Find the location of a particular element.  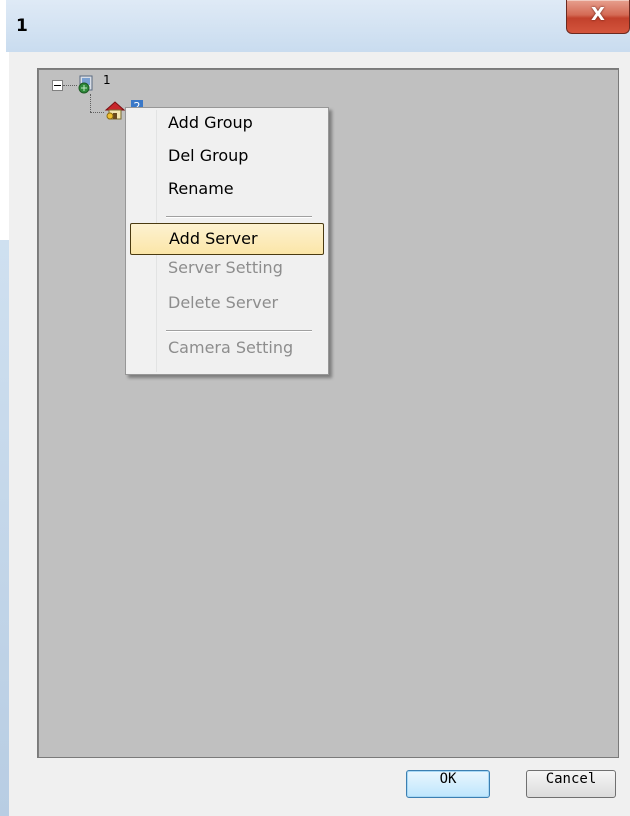

menu-item-add-group: Add Group is located at coordinates (227, 129).